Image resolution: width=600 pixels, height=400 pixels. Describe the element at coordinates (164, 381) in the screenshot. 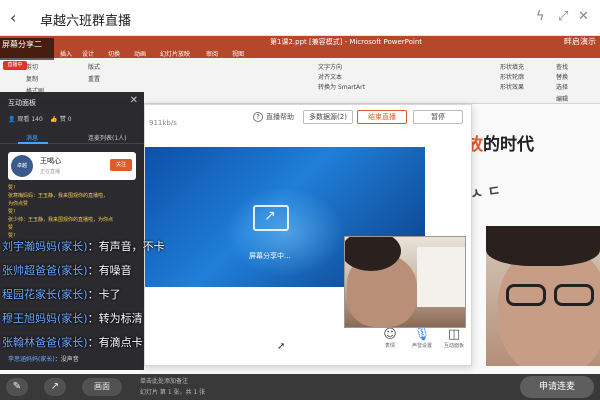

I see `slide-notes-hint: 单击此处添加备注` at that location.